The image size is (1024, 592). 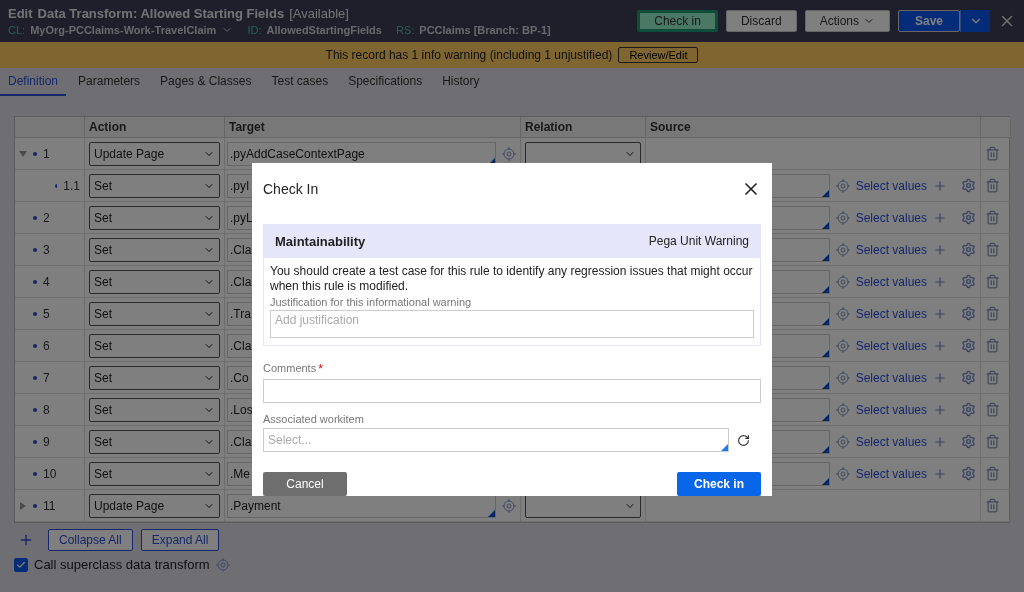 I want to click on outline-button: Expand All, so click(x=180, y=540).